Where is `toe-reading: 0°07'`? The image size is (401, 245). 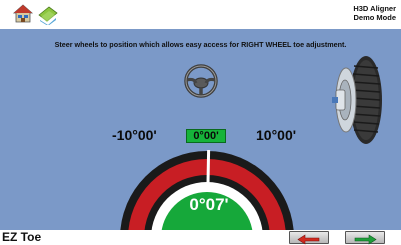
toe-reading: 0°07' is located at coordinates (209, 204).